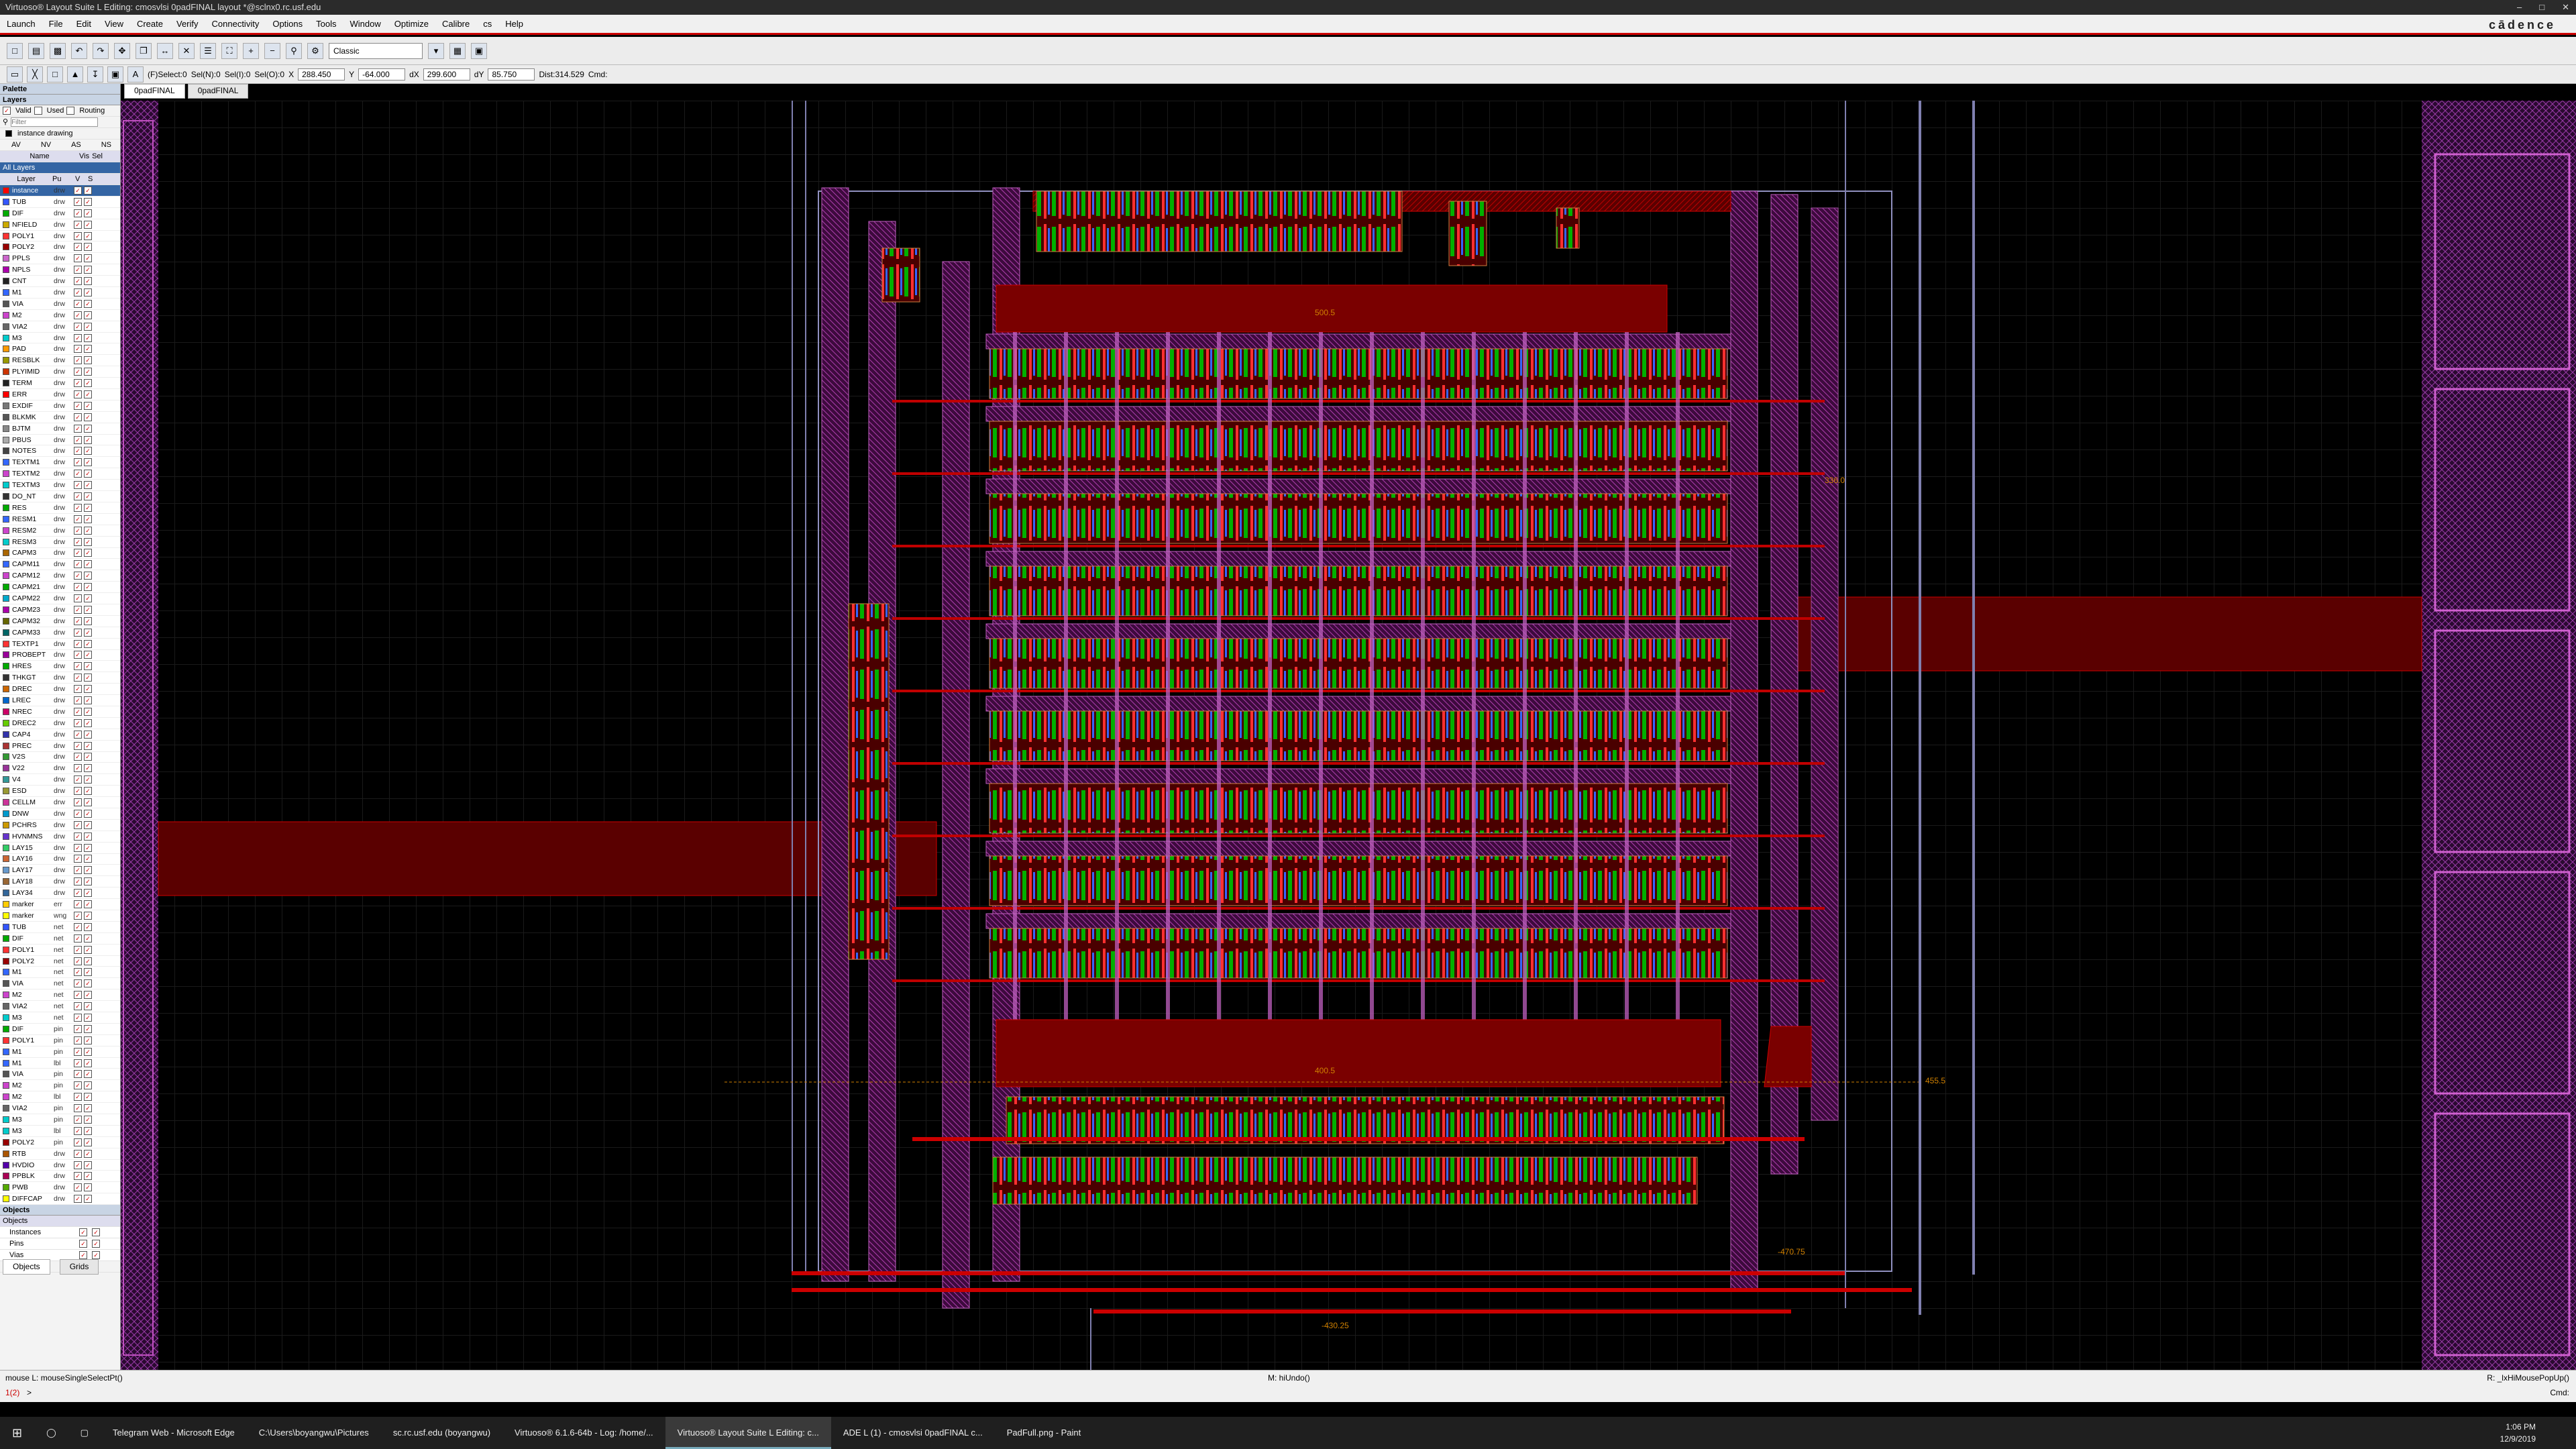  What do you see at coordinates (60, 202) in the screenshot?
I see `layer-row: TUB drw ✓ ✓` at bounding box center [60, 202].